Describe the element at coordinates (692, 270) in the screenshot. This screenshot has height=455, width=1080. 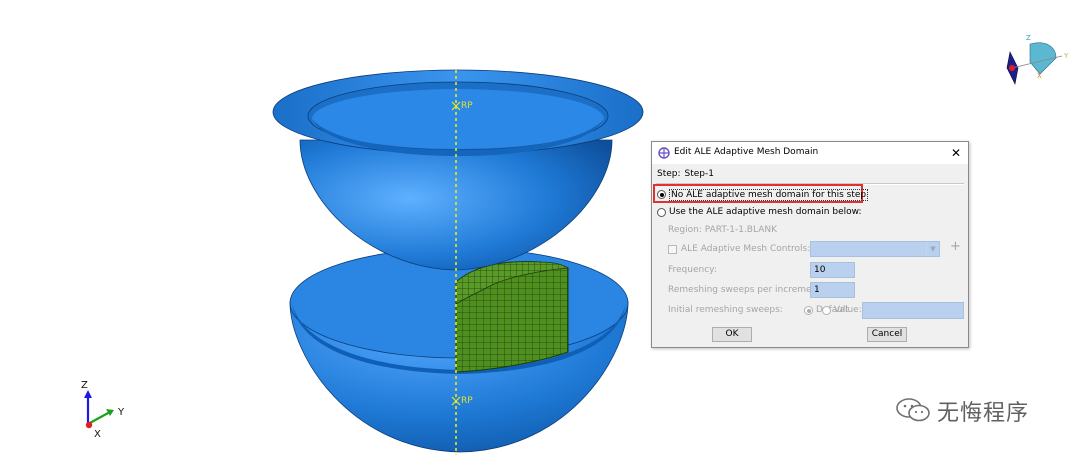
I see `frequency-label: Frequency:` at that location.